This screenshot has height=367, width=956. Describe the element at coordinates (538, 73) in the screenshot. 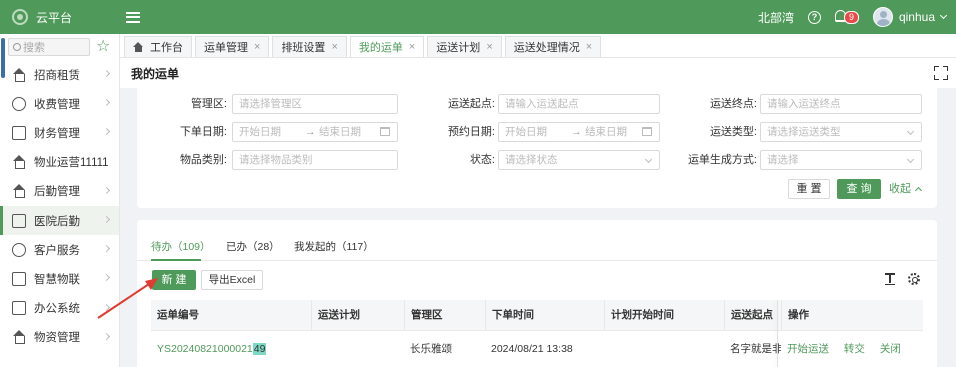

I see `page-header: 我的运单` at that location.